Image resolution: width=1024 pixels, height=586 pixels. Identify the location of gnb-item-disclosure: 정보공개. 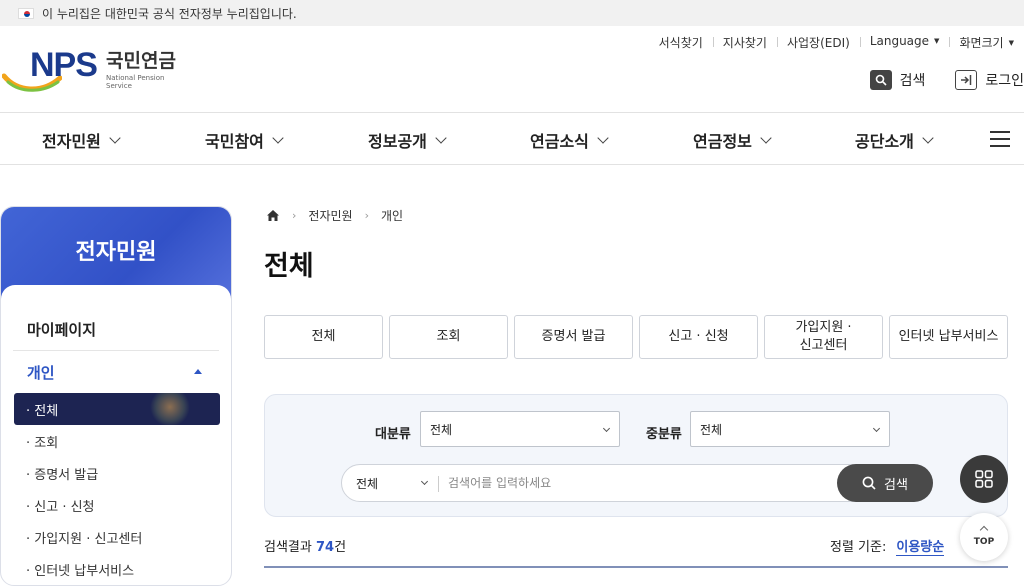
(407, 140).